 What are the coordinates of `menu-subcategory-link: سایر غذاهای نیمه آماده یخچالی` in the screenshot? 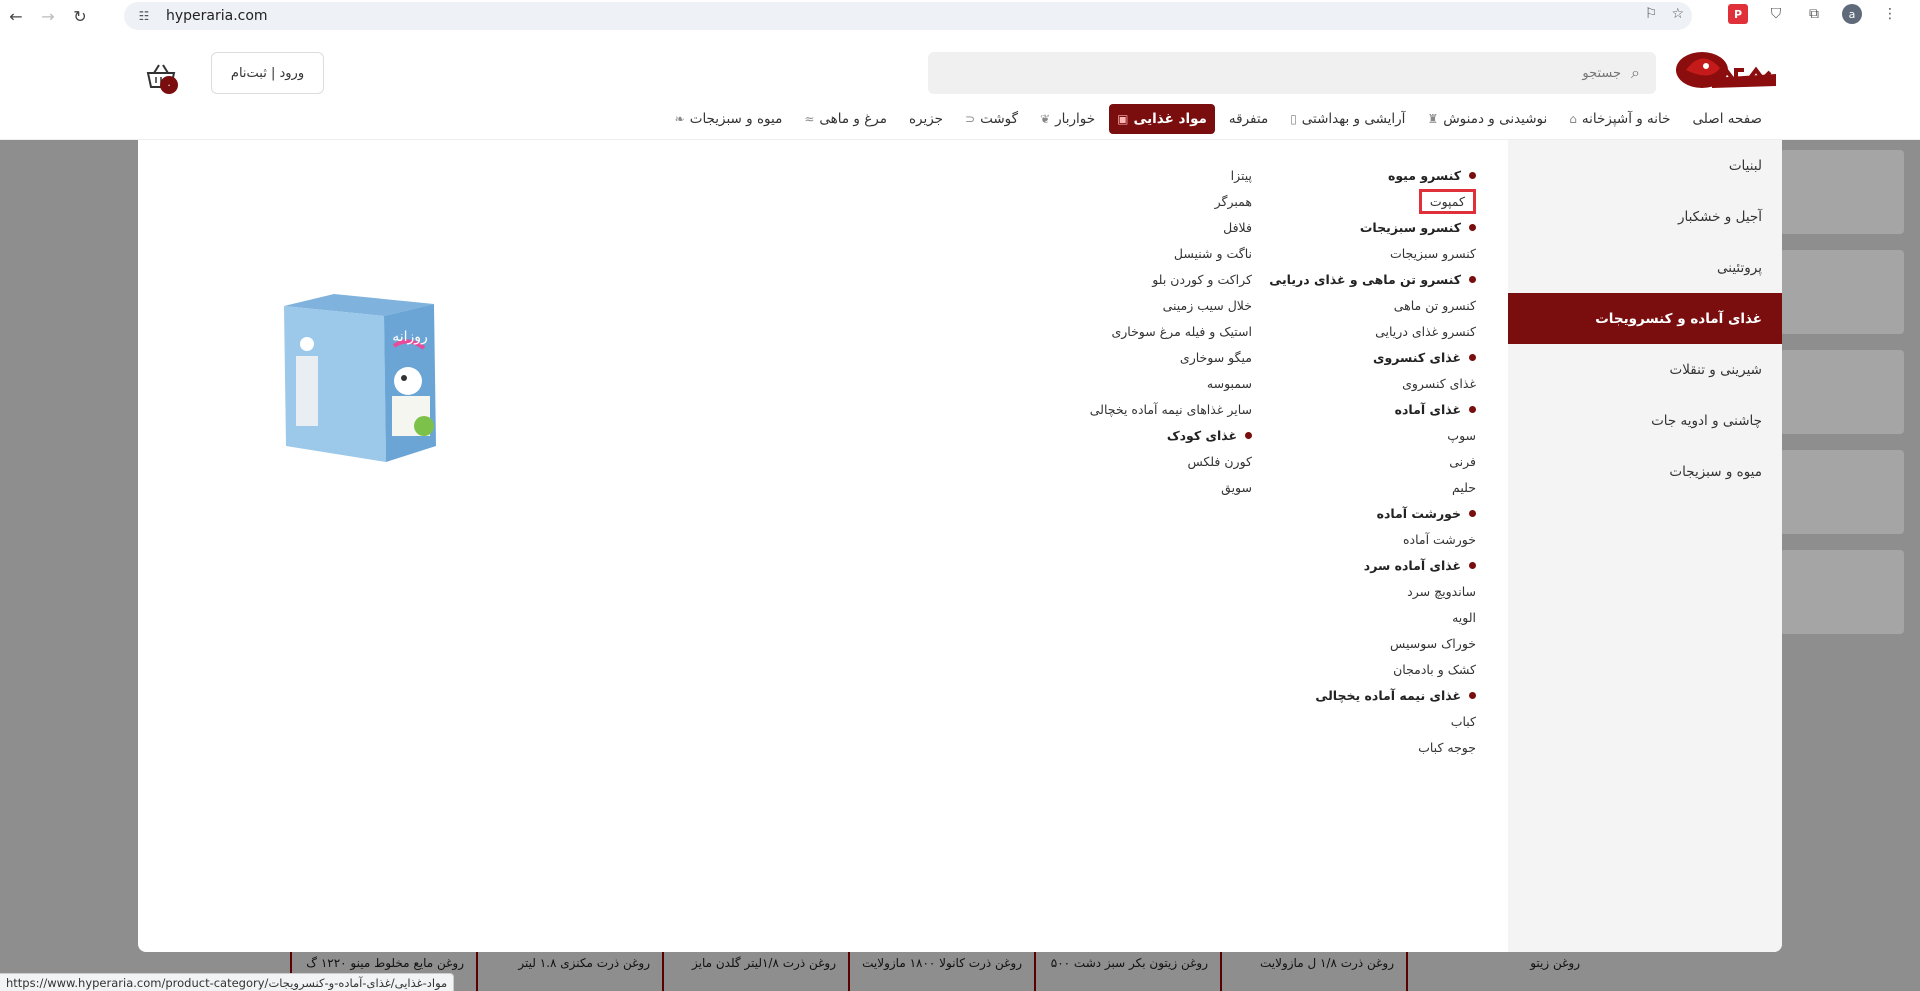 It's located at (1142, 409).